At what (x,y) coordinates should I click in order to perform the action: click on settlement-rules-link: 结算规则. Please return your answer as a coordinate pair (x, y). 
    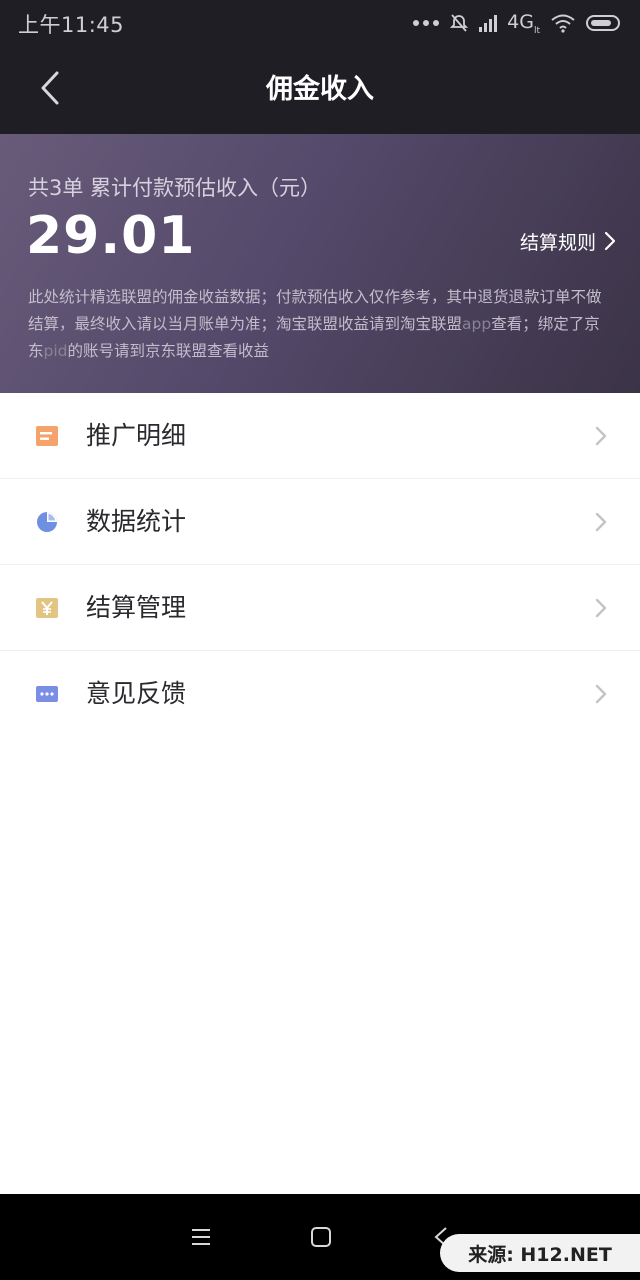
    Looking at the image, I should click on (568, 241).